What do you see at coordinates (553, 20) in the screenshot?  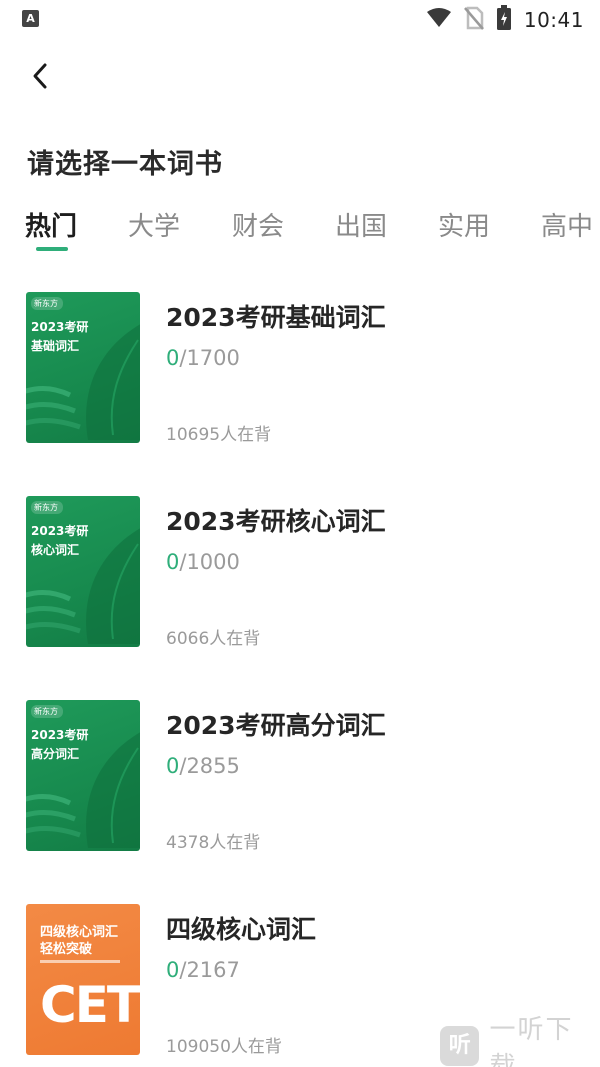 I see `clock-time: 10:41` at bounding box center [553, 20].